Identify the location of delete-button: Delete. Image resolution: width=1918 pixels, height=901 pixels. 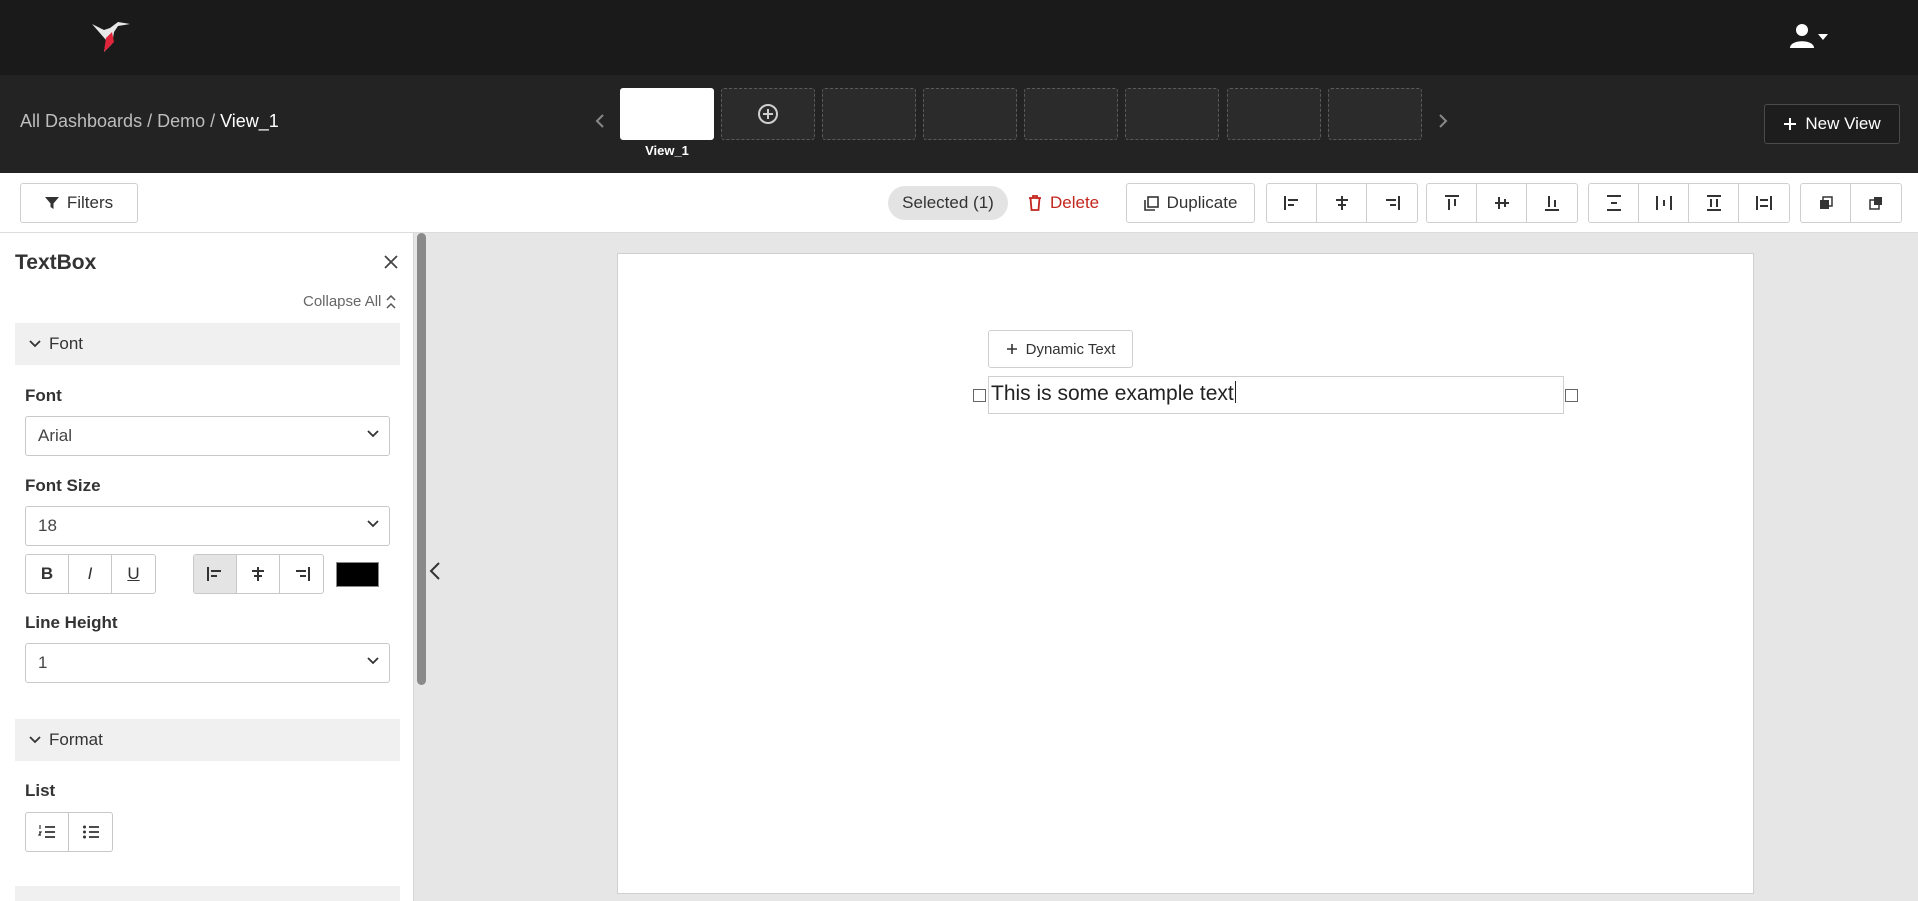
(1063, 203).